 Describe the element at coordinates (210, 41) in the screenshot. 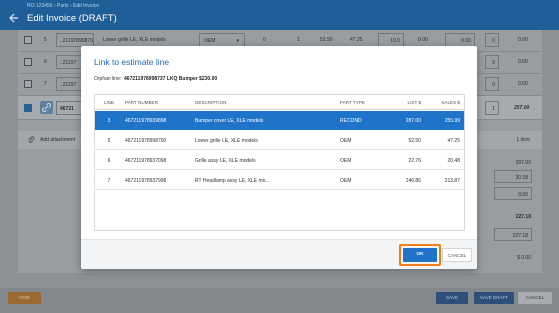

I see `part-type-value: OEM` at that location.